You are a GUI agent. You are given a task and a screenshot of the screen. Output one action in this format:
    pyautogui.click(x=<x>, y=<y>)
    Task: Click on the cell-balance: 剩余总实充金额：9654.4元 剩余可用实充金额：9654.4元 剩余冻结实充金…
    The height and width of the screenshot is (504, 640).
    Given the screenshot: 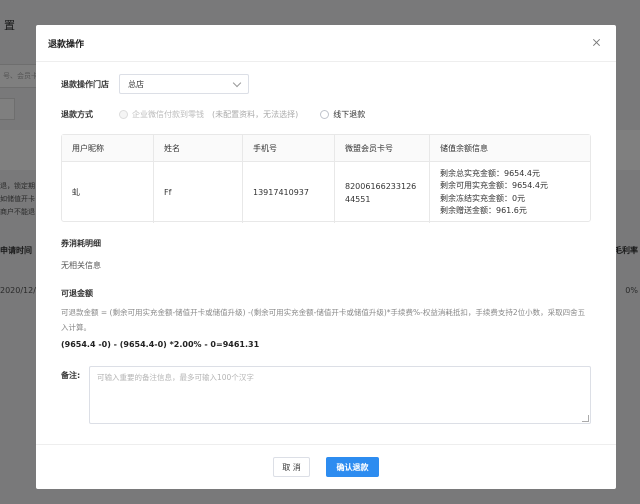 What is the action you would take?
    pyautogui.click(x=510, y=192)
    